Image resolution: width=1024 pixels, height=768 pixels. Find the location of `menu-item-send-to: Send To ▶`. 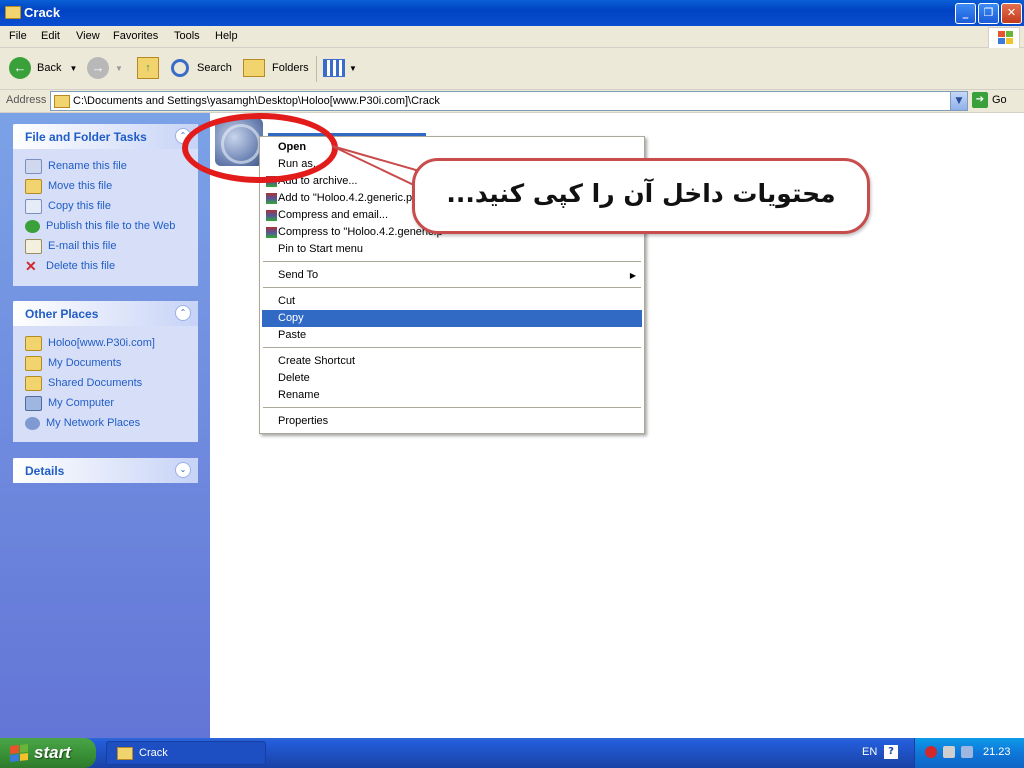

menu-item-send-to: Send To ▶ is located at coordinates (452, 275).